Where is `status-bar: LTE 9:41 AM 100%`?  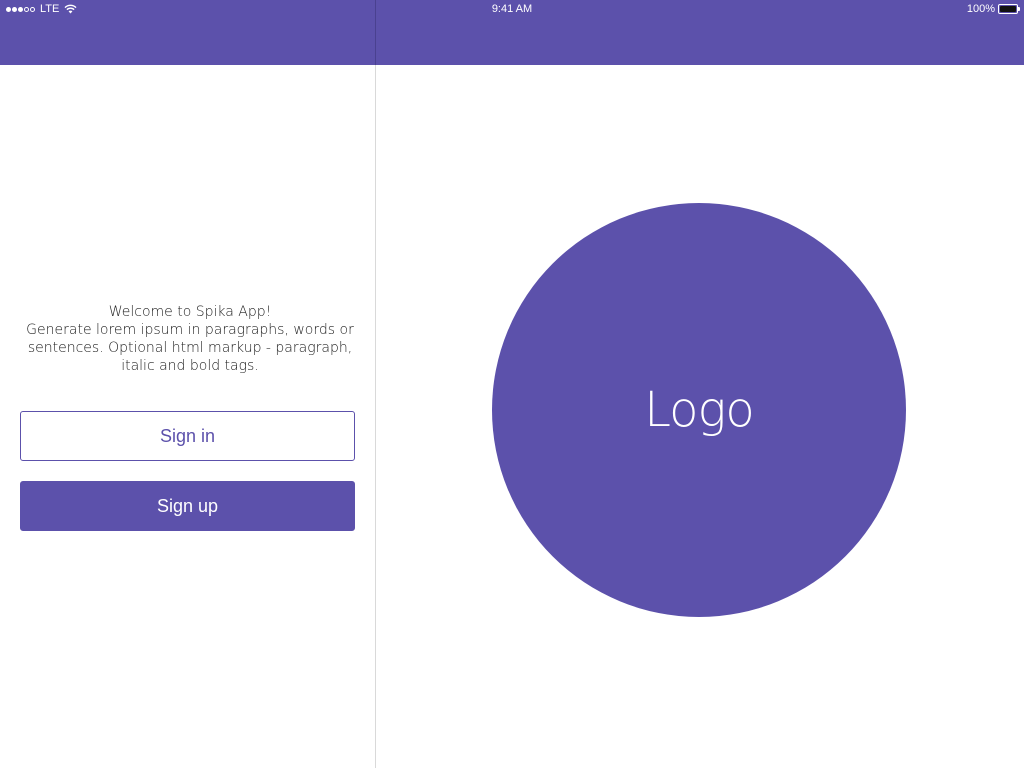
status-bar: LTE 9:41 AM 100% is located at coordinates (512, 10).